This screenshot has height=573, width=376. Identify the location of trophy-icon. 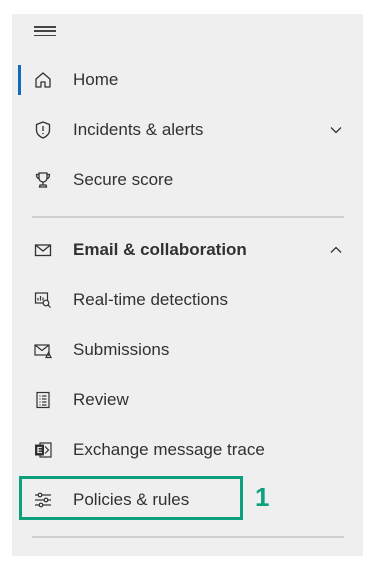
(43, 180).